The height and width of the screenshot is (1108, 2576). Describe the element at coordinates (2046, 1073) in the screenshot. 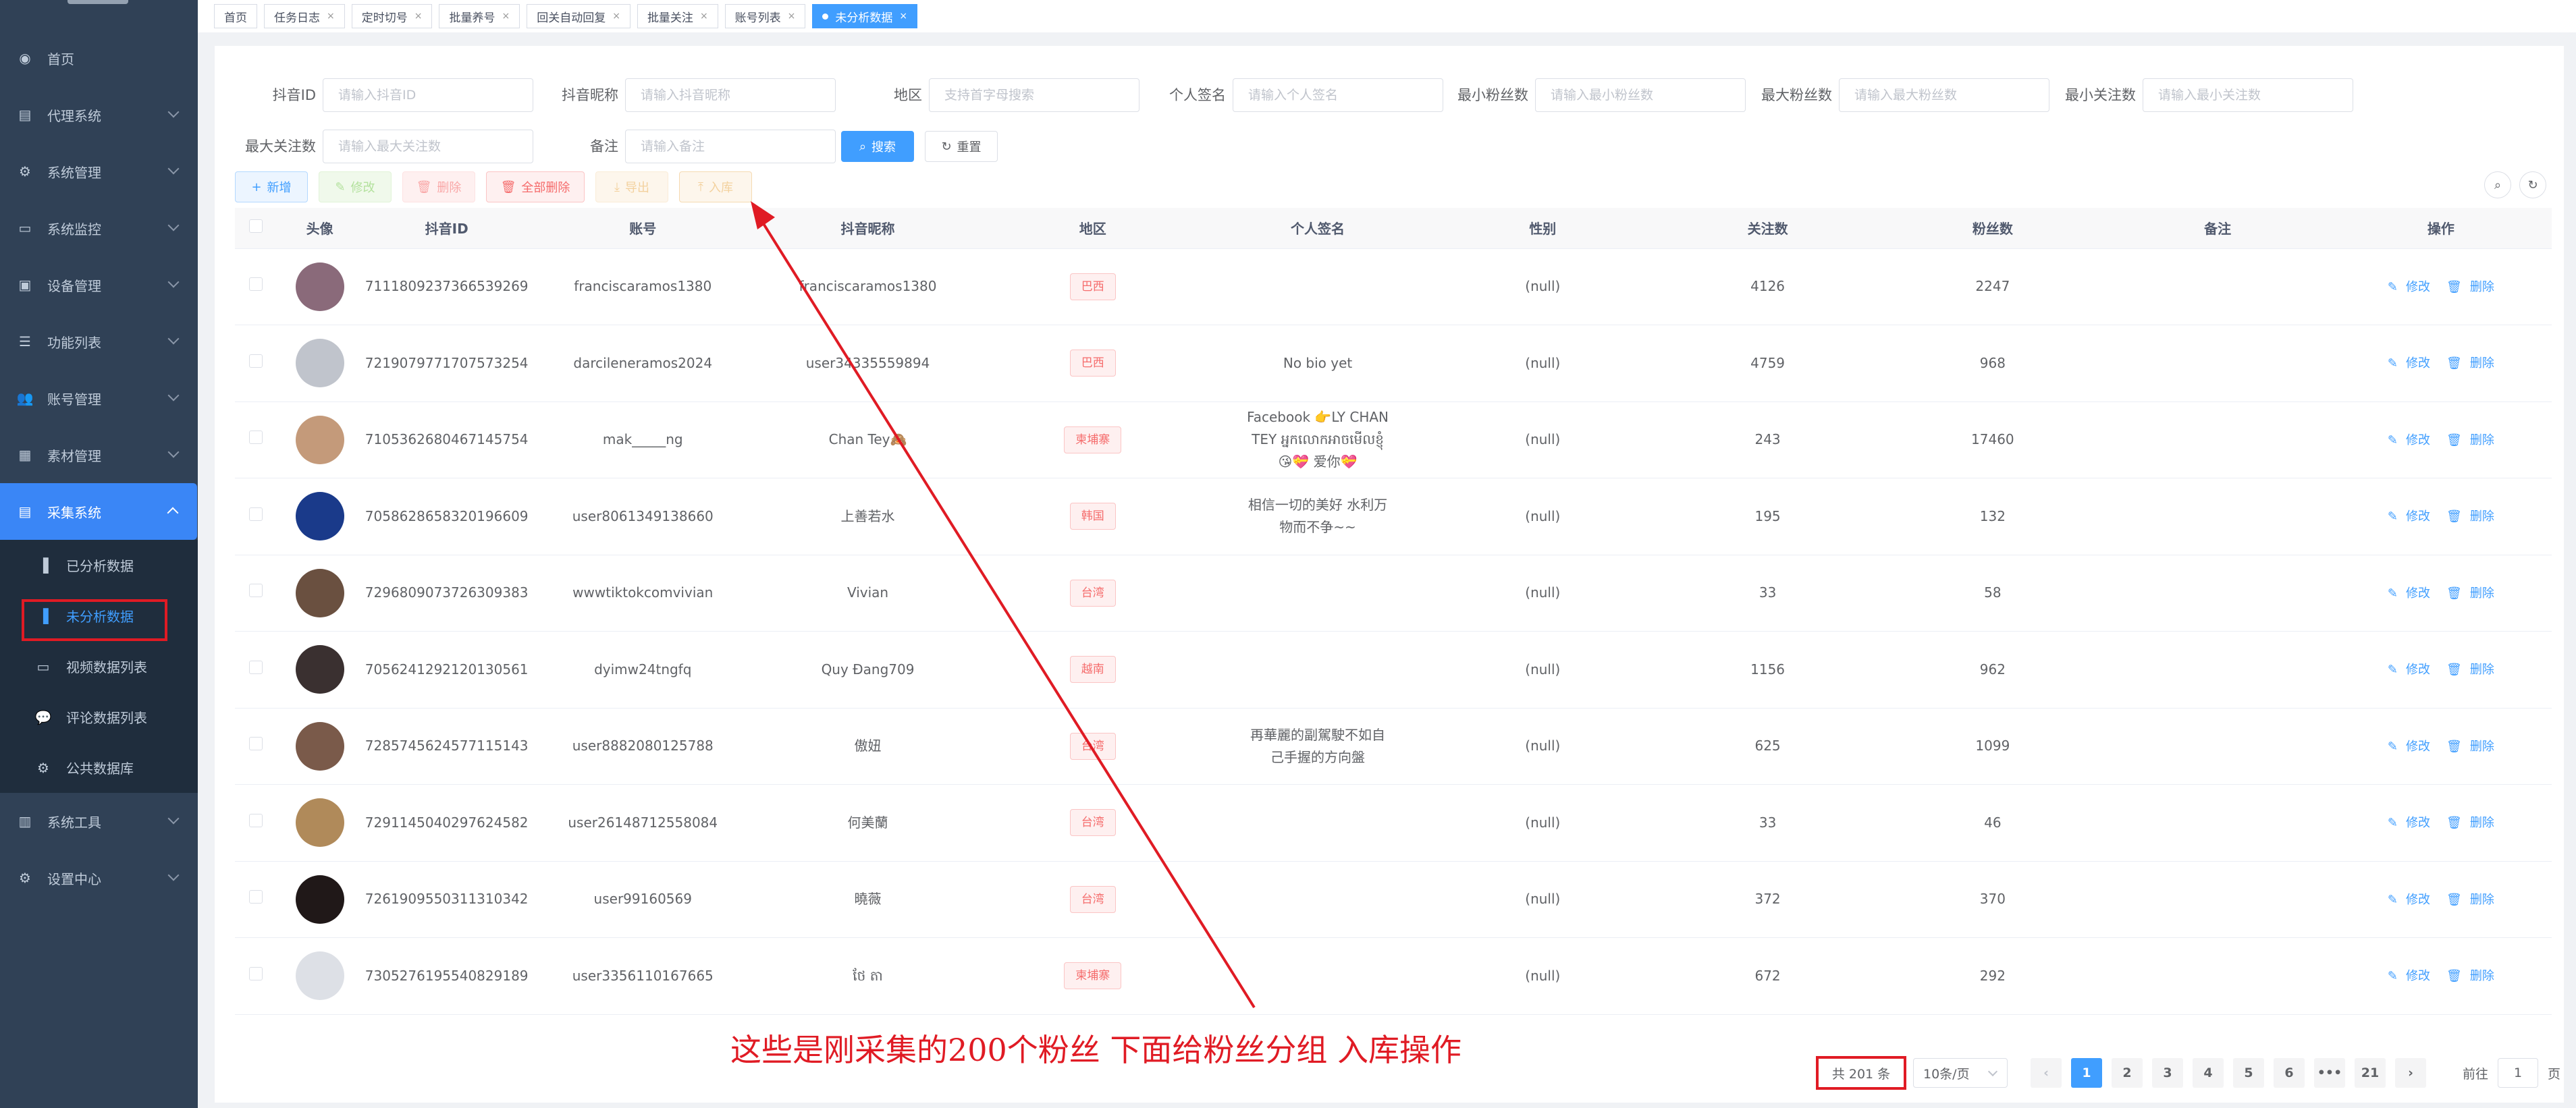

I see `prev-page-button: ‹` at that location.